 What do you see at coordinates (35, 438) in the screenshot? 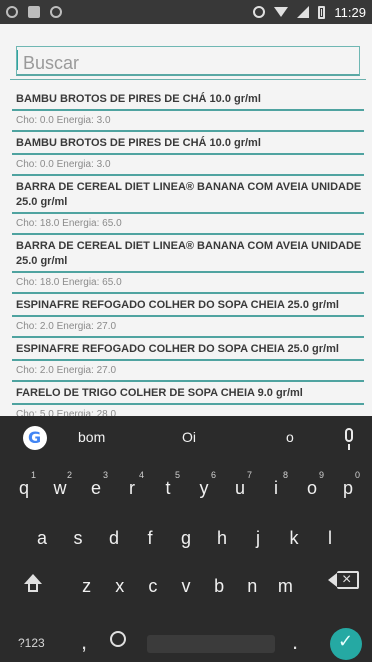
I see `google-icon` at bounding box center [35, 438].